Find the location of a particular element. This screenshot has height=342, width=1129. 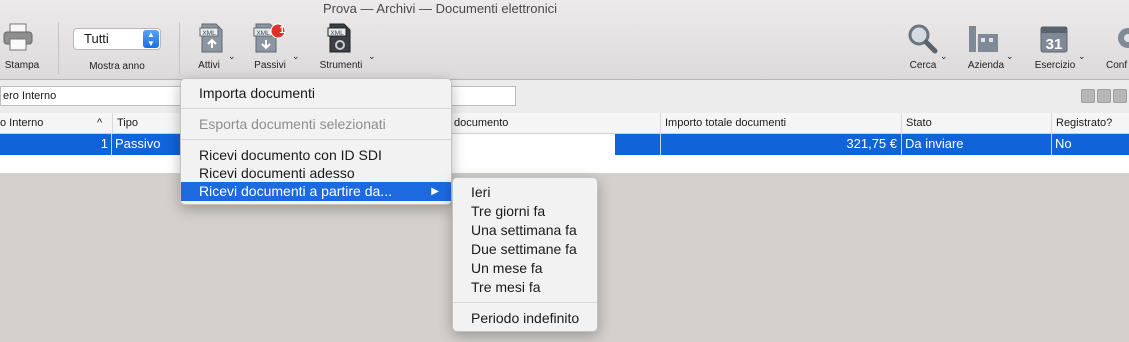

gear-icon is located at coordinates (1123, 38).